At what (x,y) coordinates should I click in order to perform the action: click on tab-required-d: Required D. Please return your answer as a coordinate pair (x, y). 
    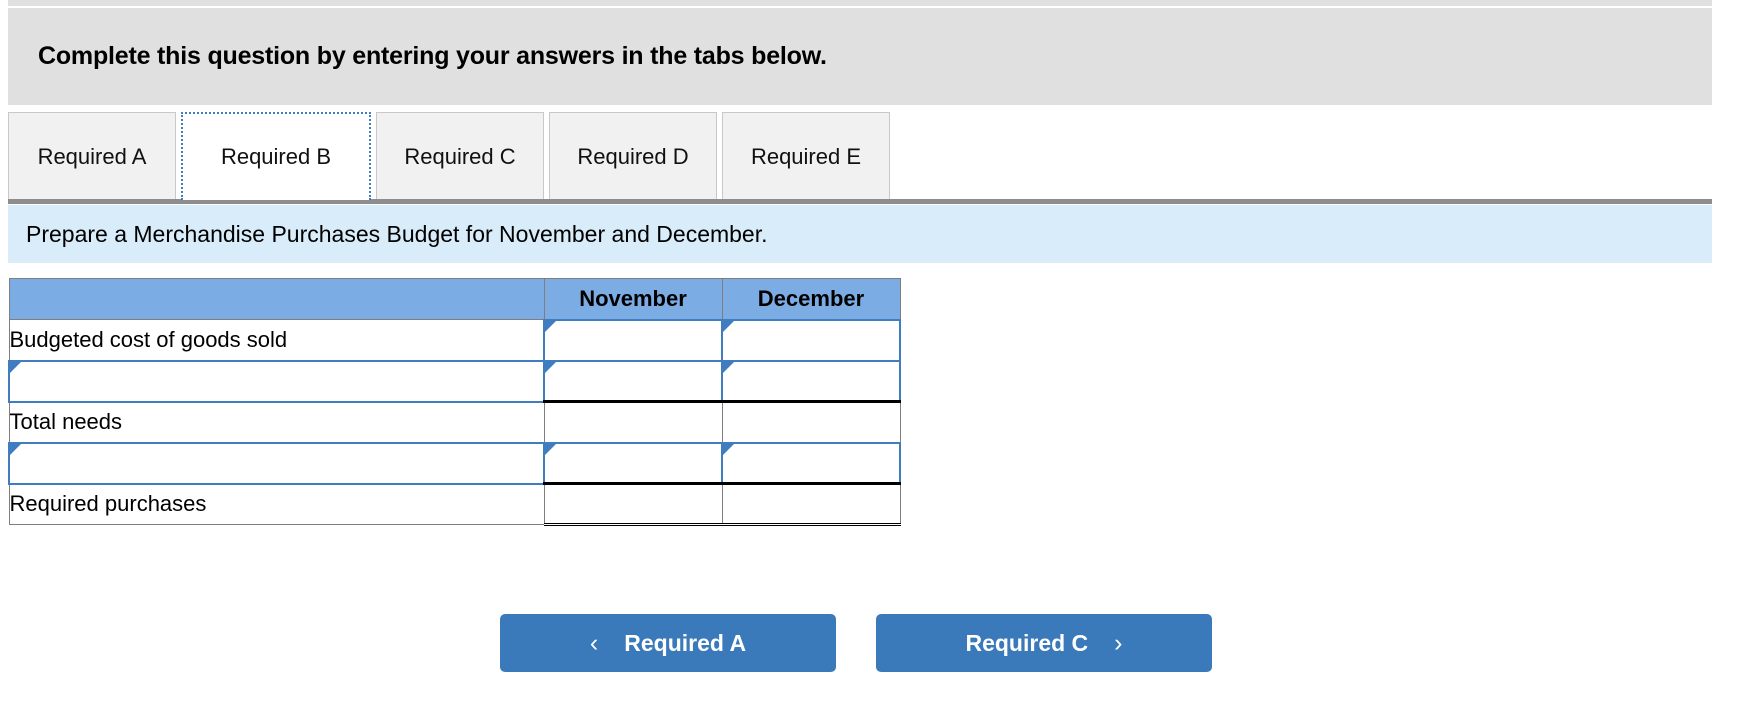
    Looking at the image, I should click on (633, 156).